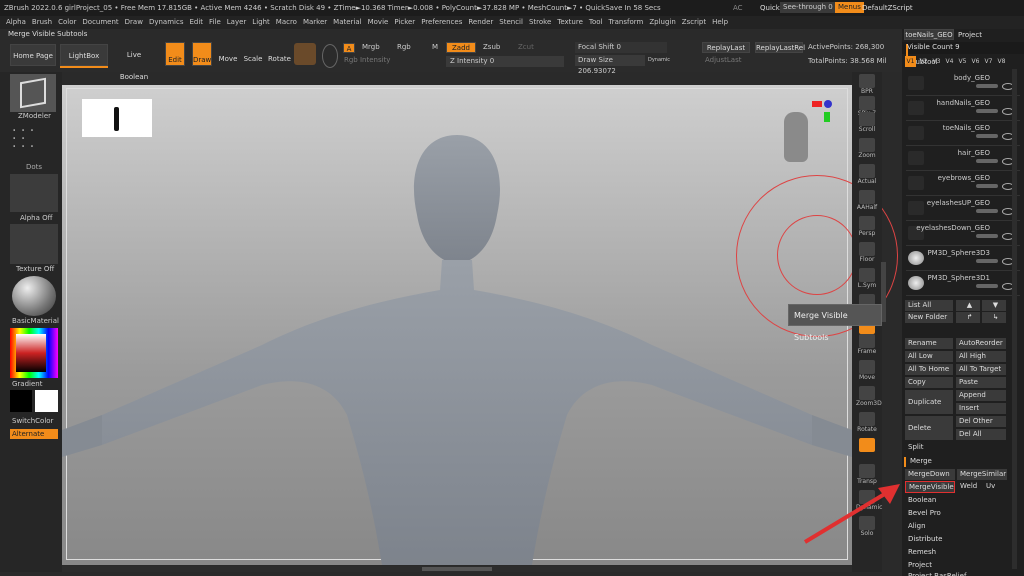  I want to click on menu-render: Render, so click(480, 22).